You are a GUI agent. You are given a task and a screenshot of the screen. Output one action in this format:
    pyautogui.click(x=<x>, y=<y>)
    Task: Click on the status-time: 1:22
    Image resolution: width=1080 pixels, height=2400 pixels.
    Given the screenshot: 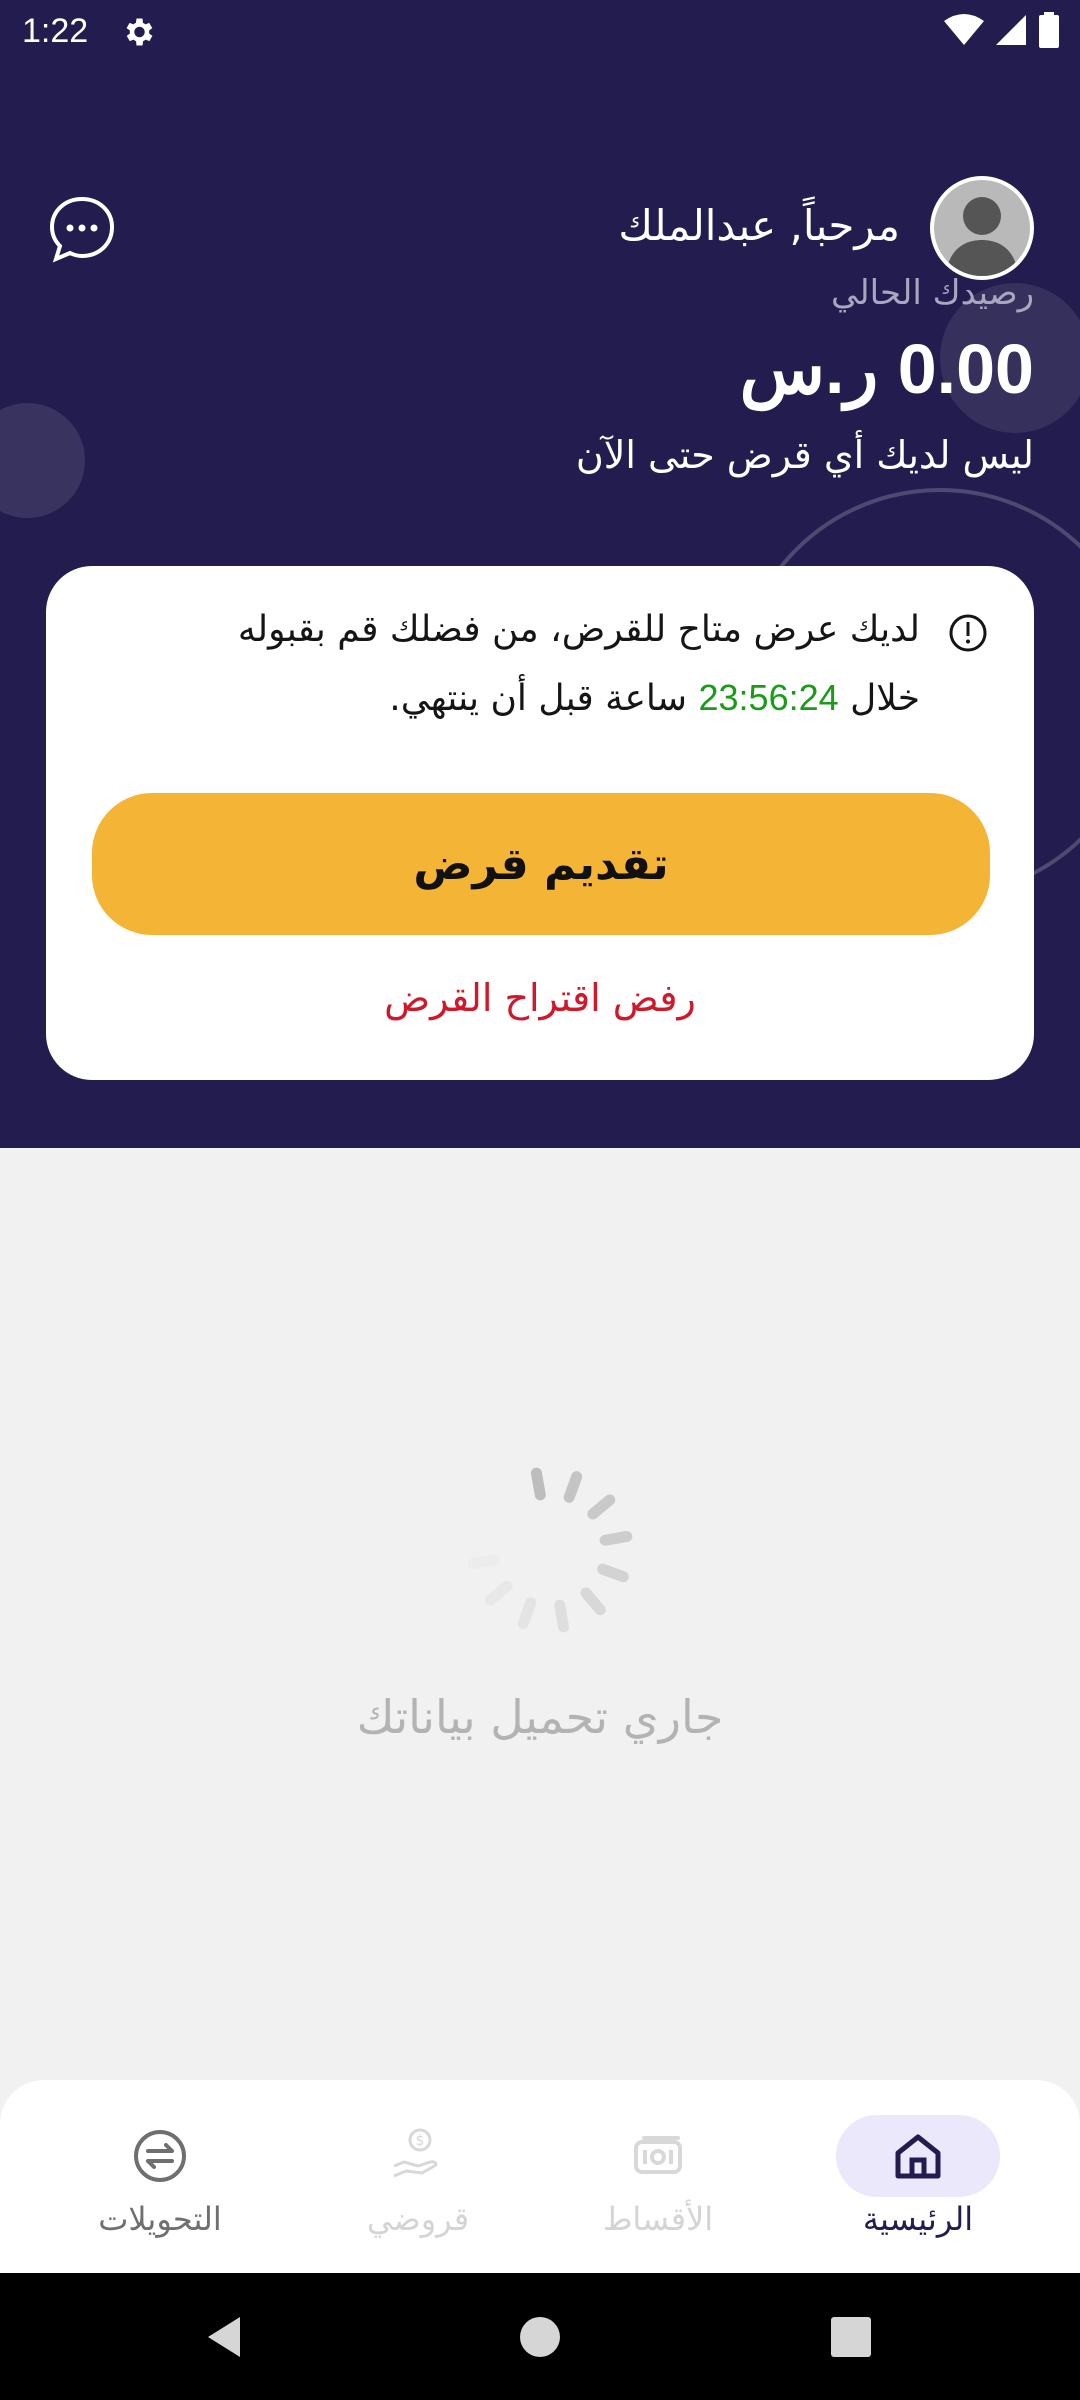 What is the action you would take?
    pyautogui.click(x=55, y=31)
    